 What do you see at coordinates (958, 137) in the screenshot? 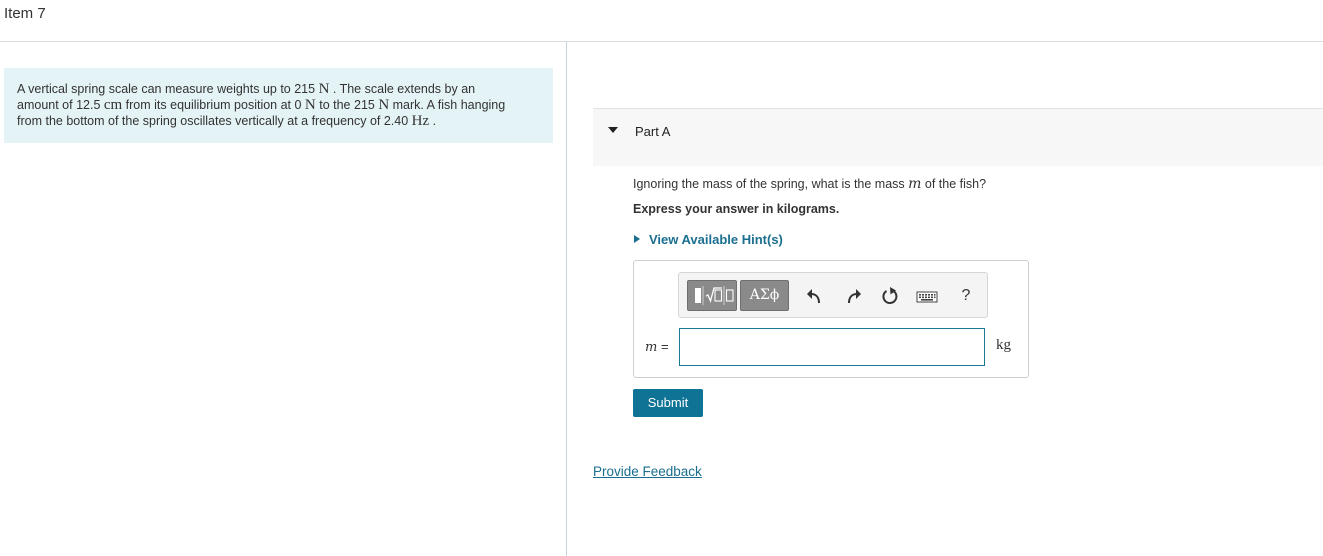
I see `part-a-header` at bounding box center [958, 137].